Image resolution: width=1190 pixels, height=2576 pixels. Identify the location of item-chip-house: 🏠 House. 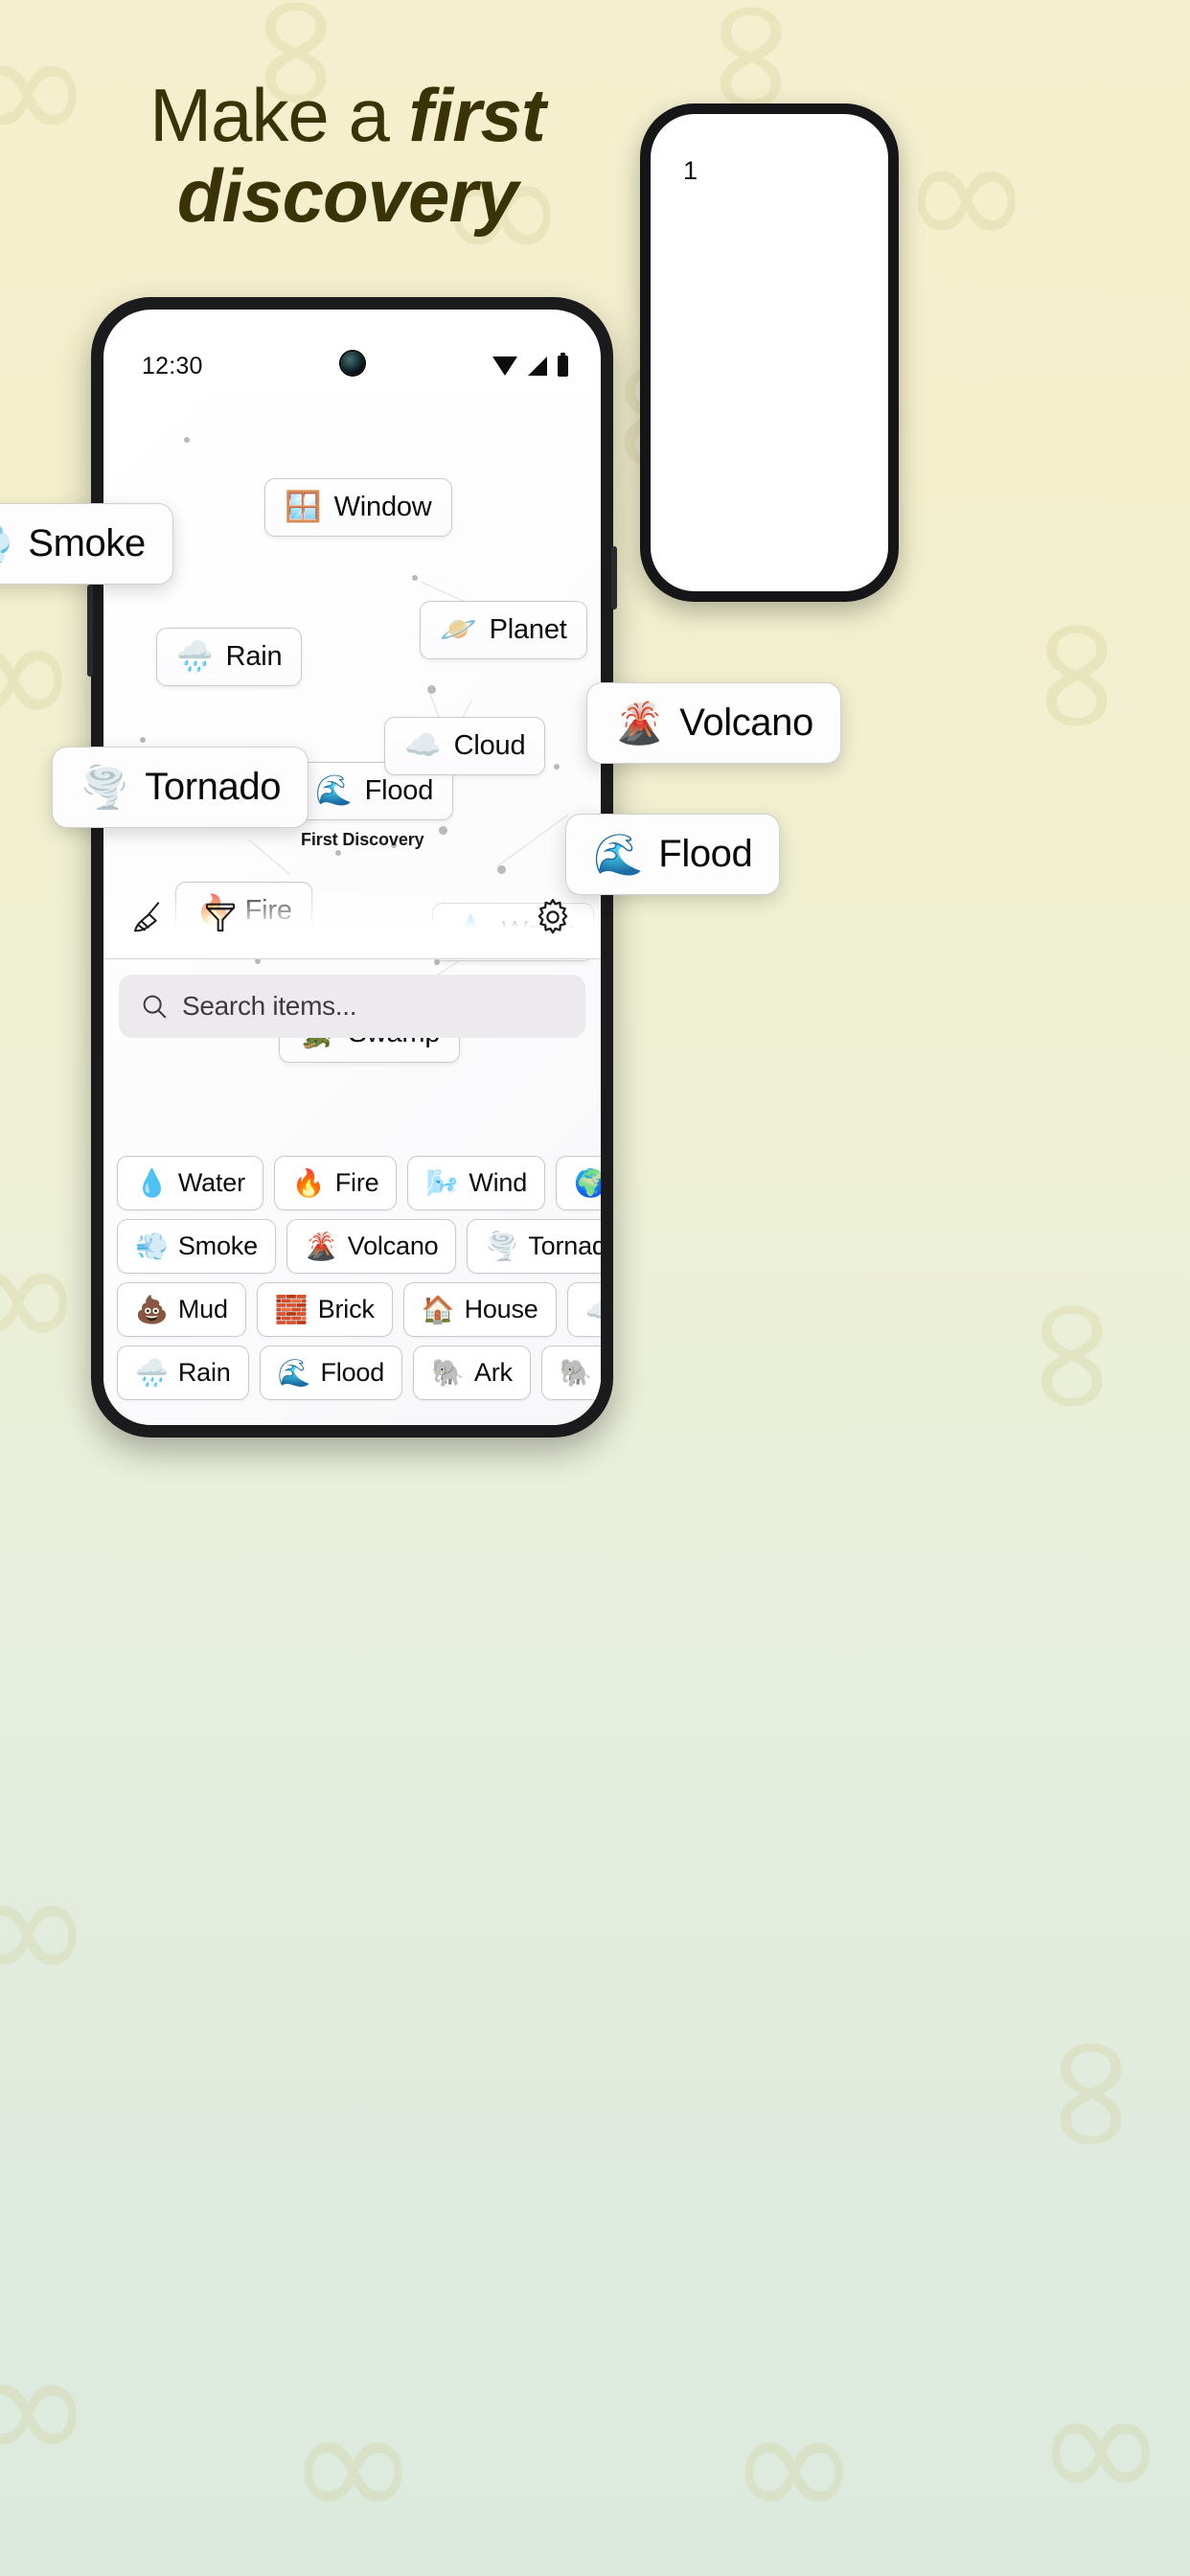
(480, 1309).